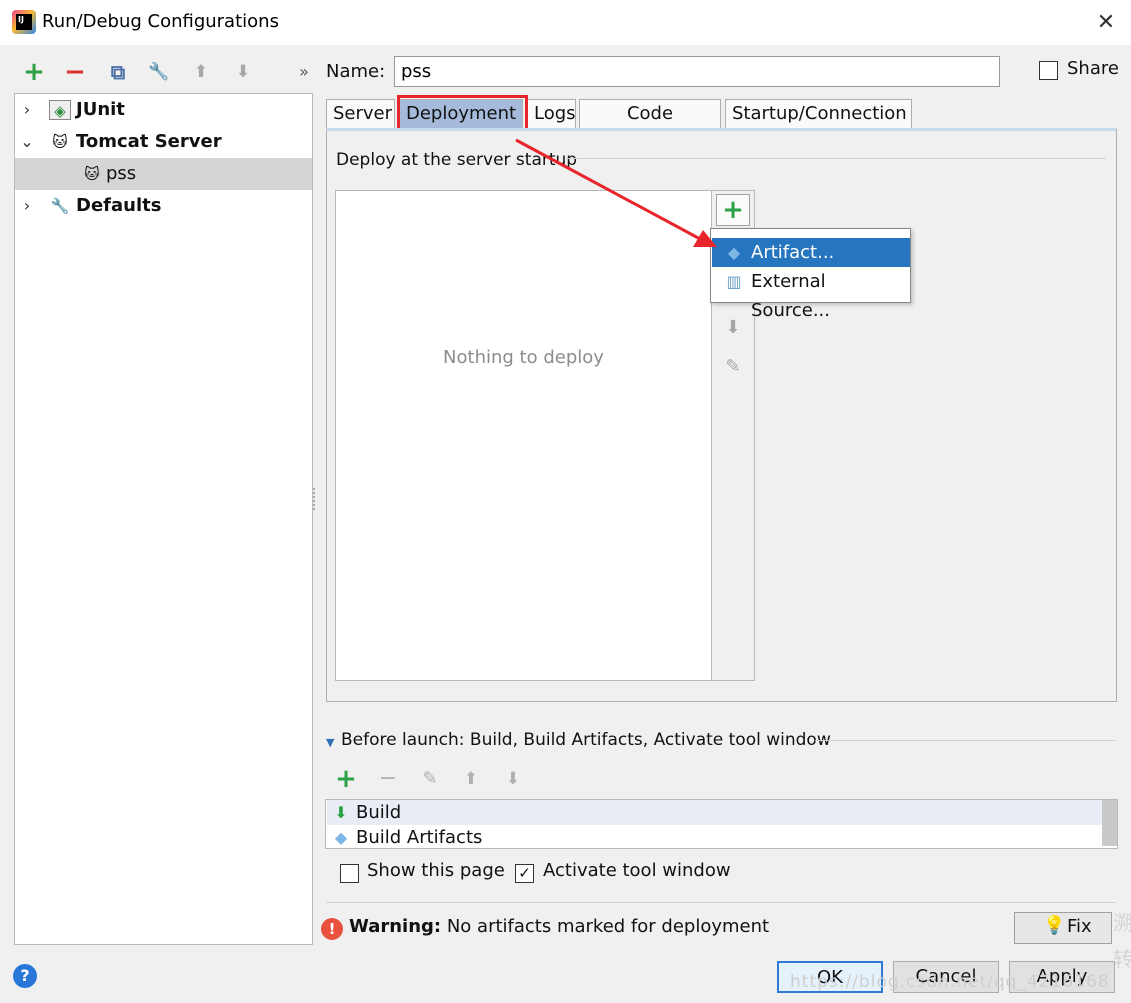  What do you see at coordinates (637, 870) in the screenshot?
I see `activate-tool-window-label: Activate tool window` at bounding box center [637, 870].